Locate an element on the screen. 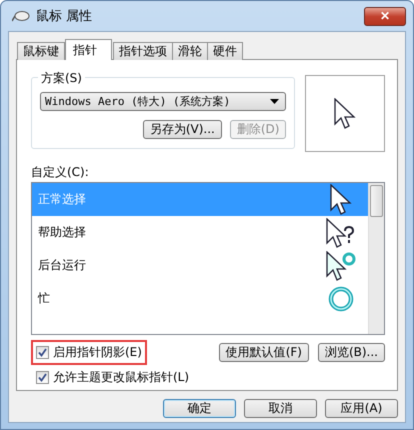 The image size is (414, 430). scheme-dropdown: Windows Aero (特大) (系统方案) is located at coordinates (163, 101).